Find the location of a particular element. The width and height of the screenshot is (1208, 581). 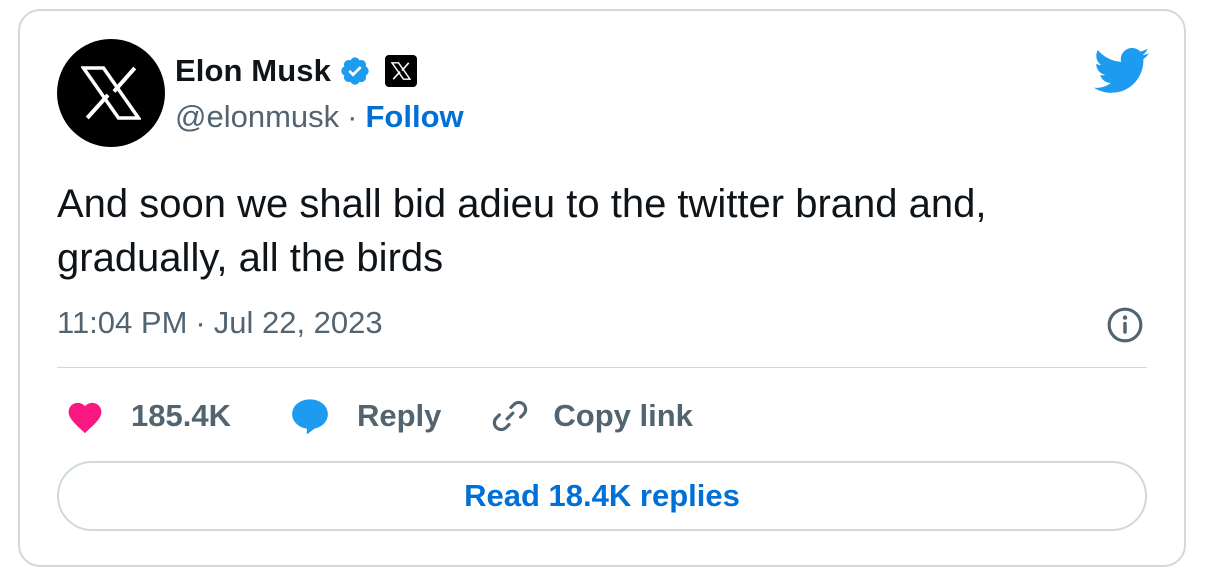

x-logo-icon is located at coordinates (111, 93).